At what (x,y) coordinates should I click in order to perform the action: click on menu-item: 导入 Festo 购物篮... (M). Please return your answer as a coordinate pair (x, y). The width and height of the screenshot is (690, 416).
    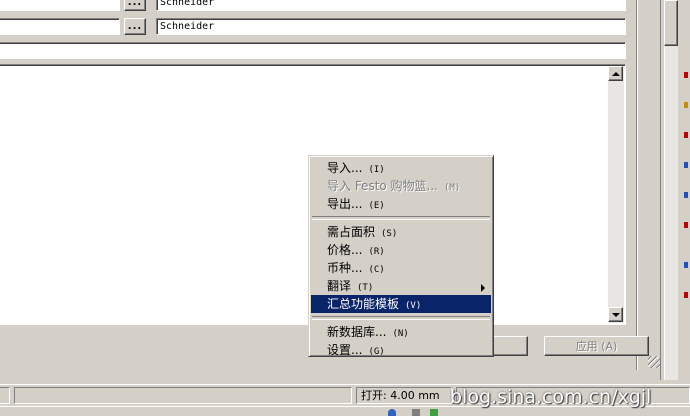
    Looking at the image, I should click on (401, 186).